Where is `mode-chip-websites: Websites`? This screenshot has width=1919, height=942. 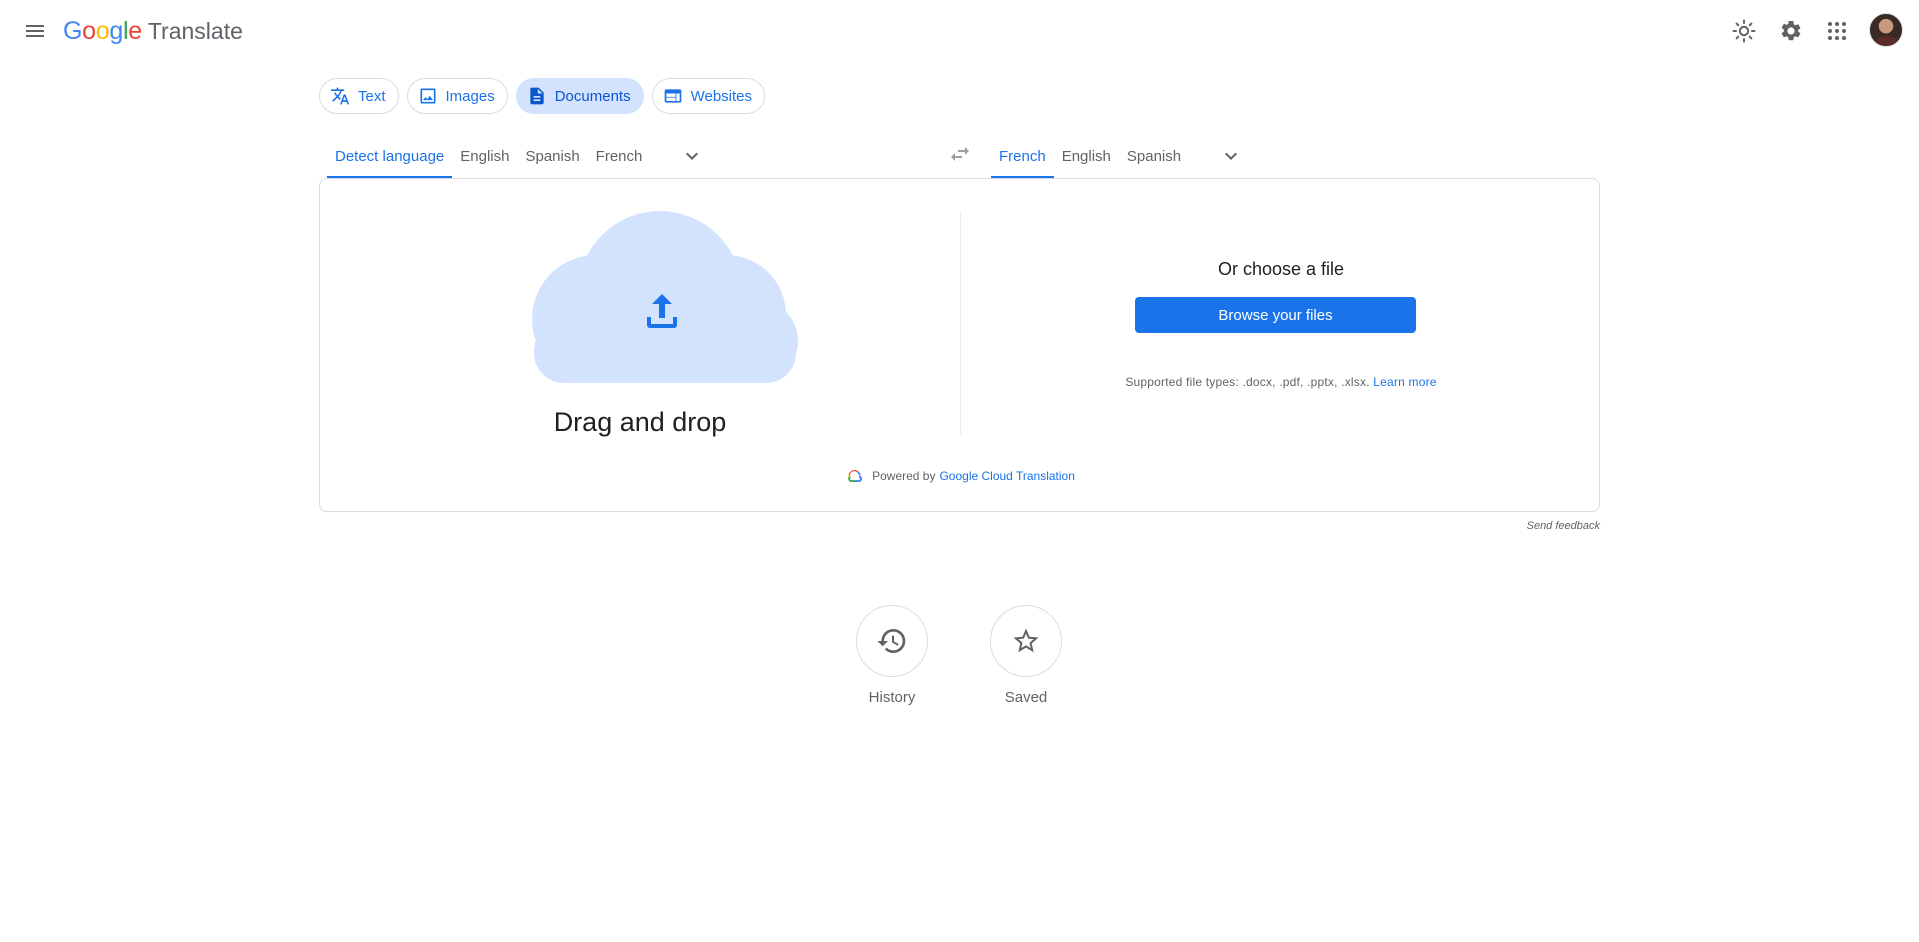 mode-chip-websites: Websites is located at coordinates (708, 96).